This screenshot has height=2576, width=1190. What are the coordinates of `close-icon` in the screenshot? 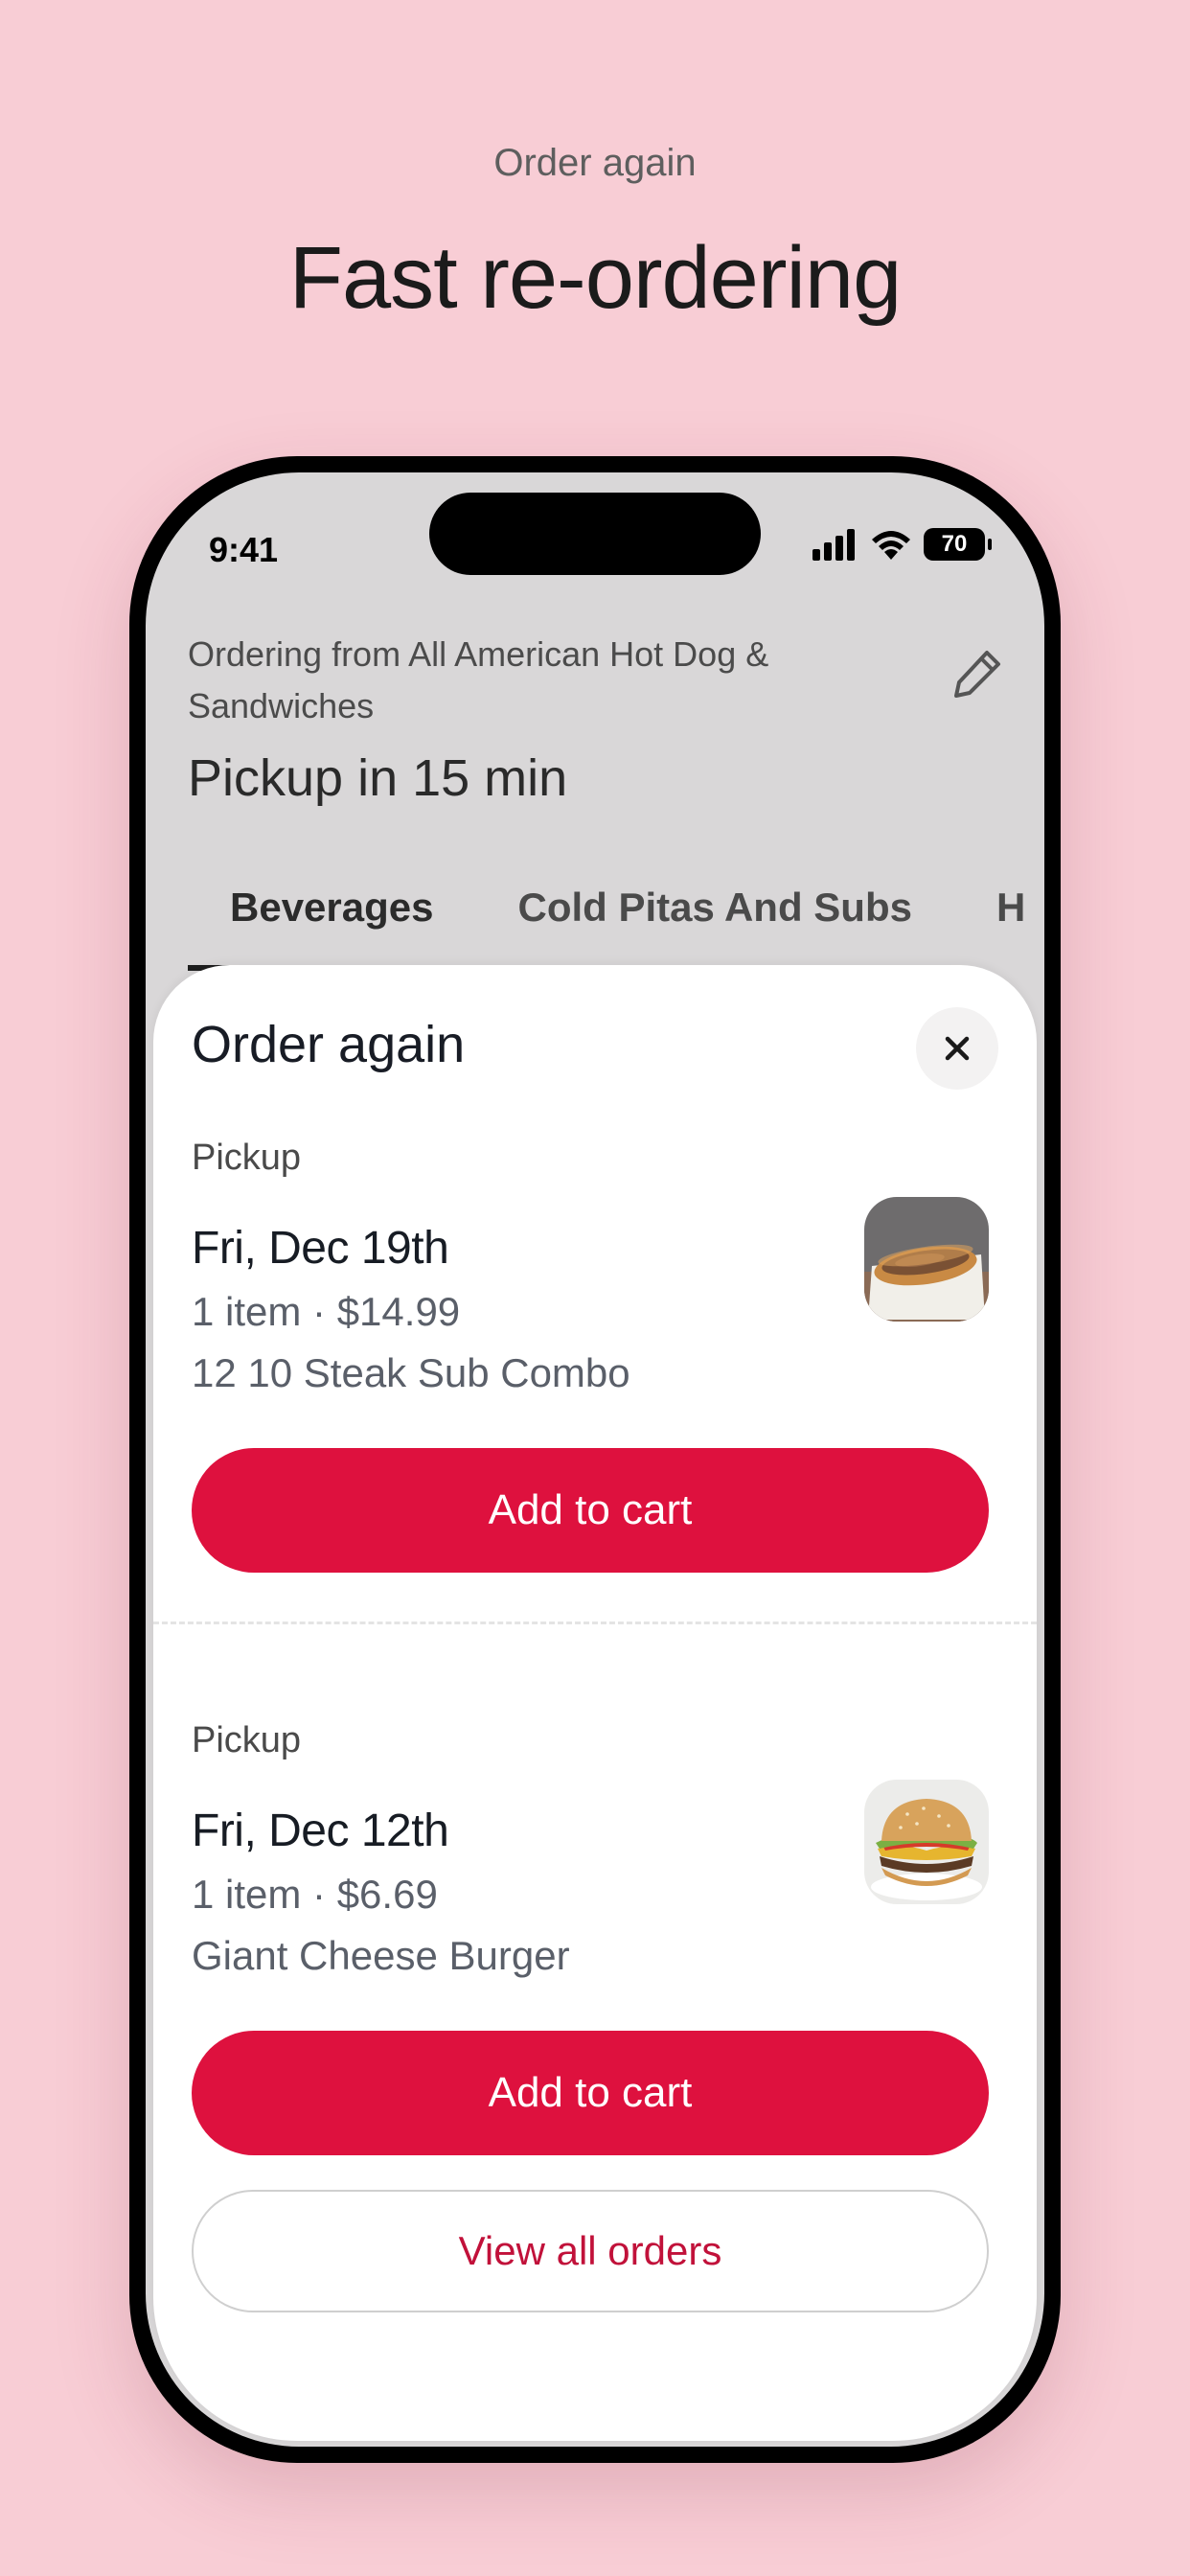 It's located at (958, 1048).